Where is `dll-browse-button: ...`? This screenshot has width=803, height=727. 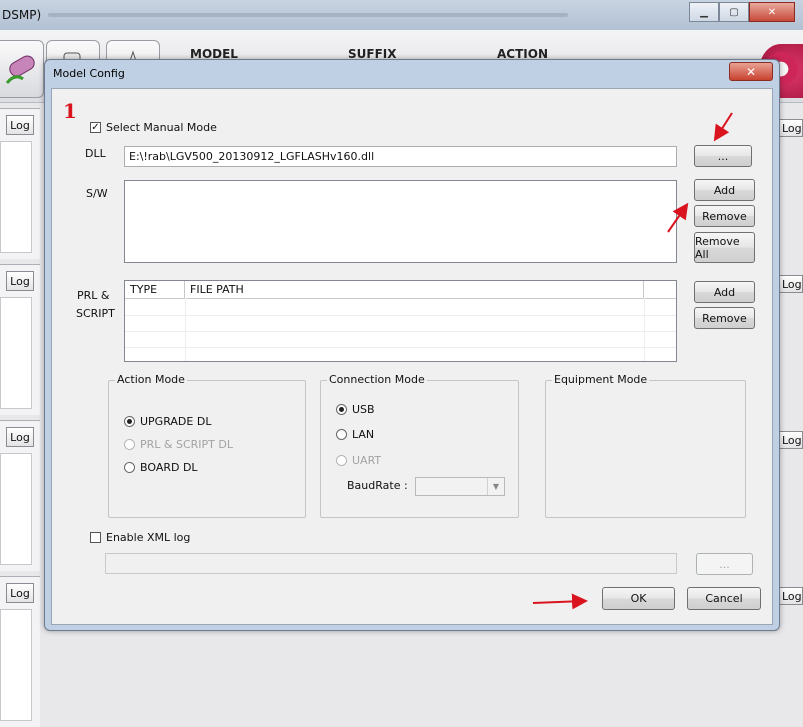 dll-browse-button: ... is located at coordinates (723, 156).